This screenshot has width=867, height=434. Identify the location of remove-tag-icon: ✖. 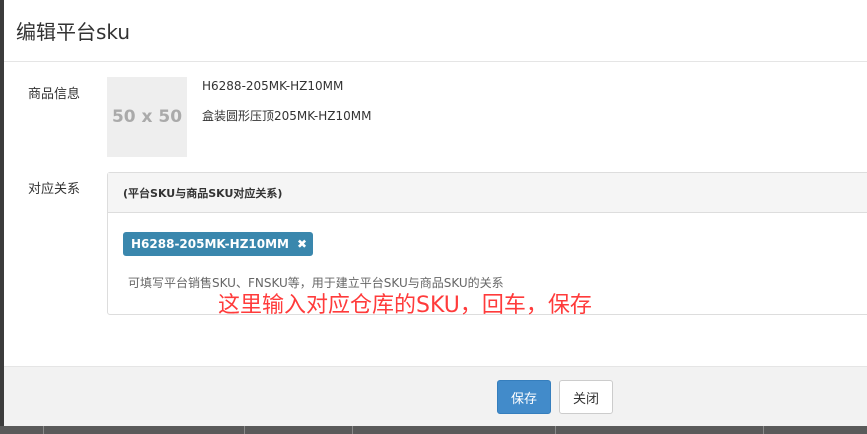
(302, 244).